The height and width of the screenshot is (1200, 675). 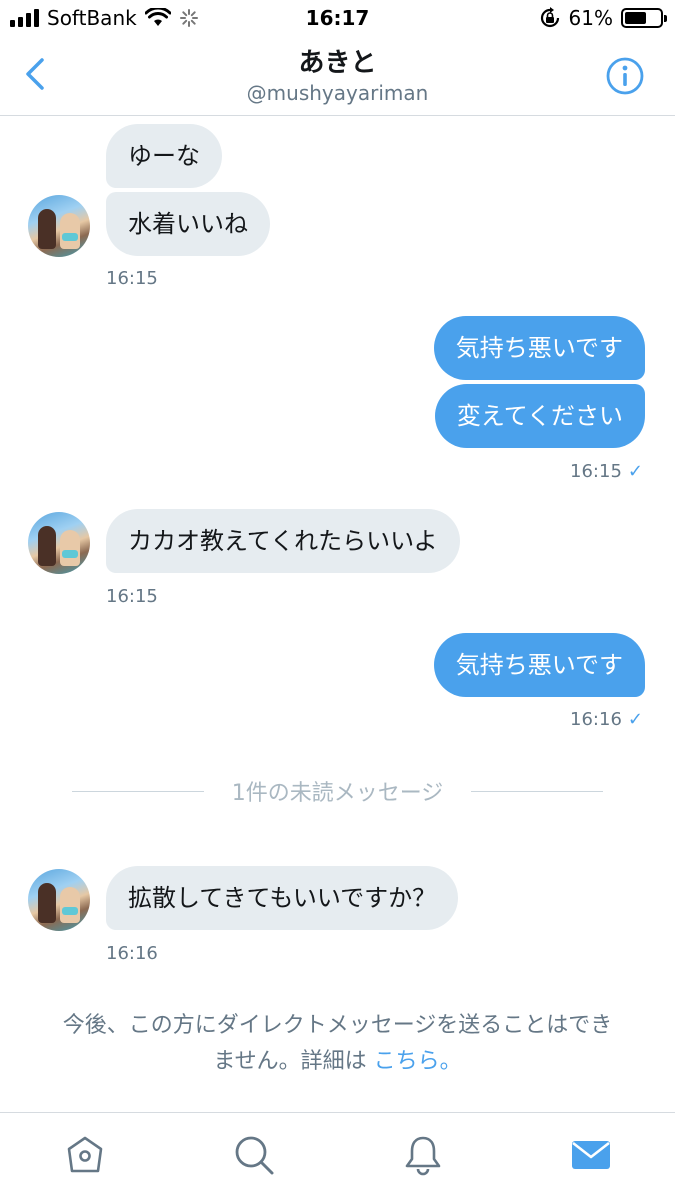 I want to click on message-timestamp-row: 16:15 ✓, so click(x=606, y=471).